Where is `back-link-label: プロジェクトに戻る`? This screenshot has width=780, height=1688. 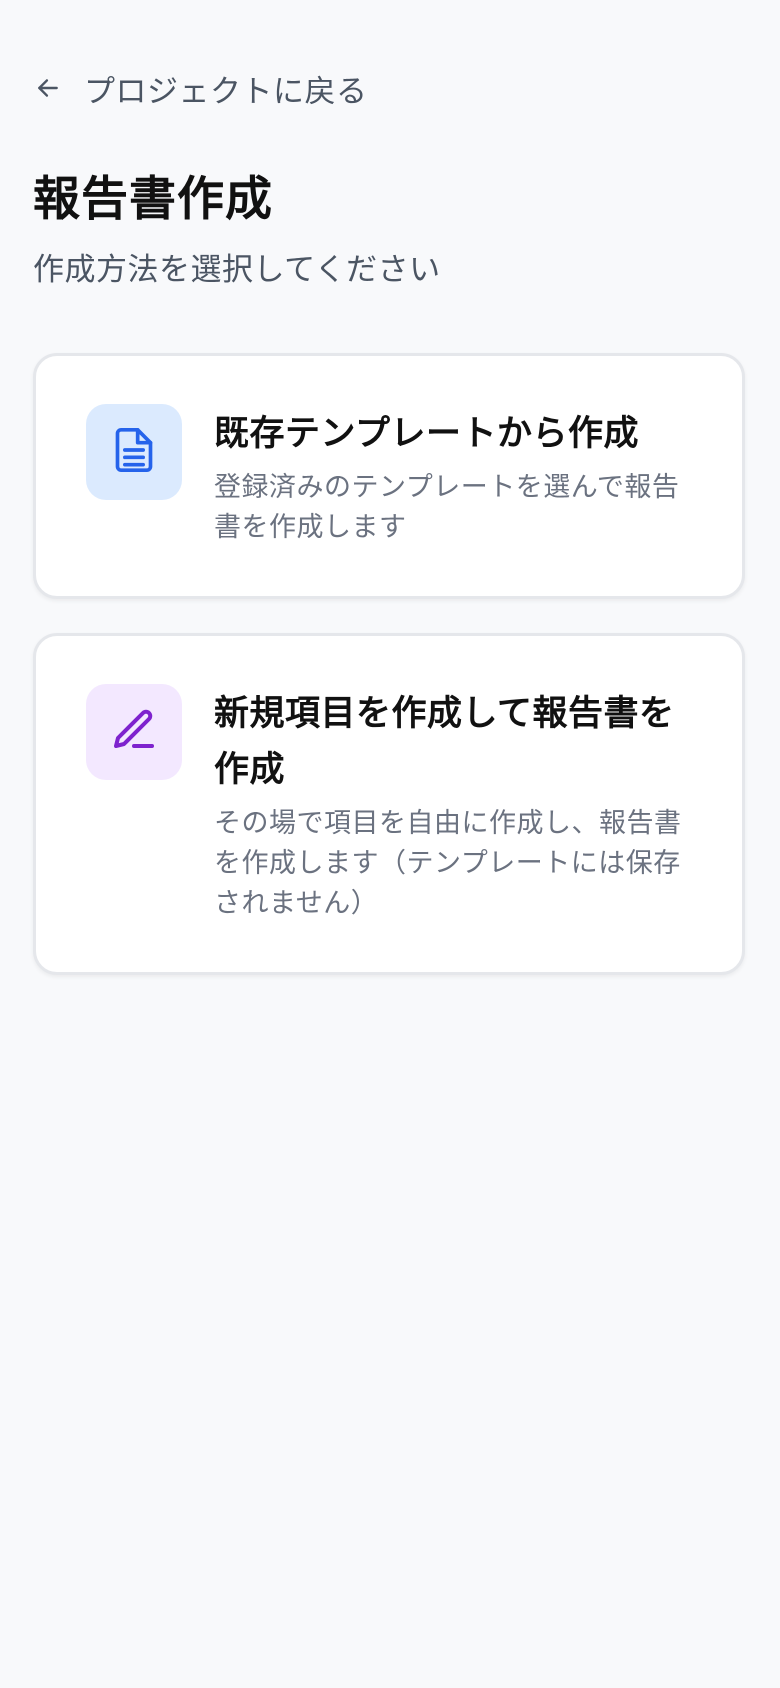 back-link-label: プロジェクトに戻る is located at coordinates (226, 91).